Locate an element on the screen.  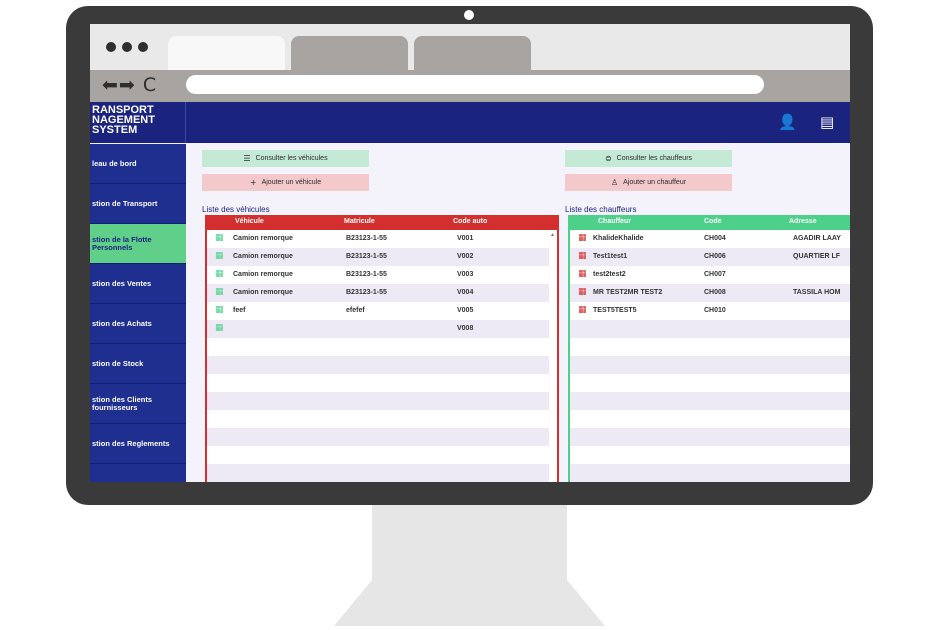
drivers-list-title: Liste des chauffeurs is located at coordinates (601, 209).